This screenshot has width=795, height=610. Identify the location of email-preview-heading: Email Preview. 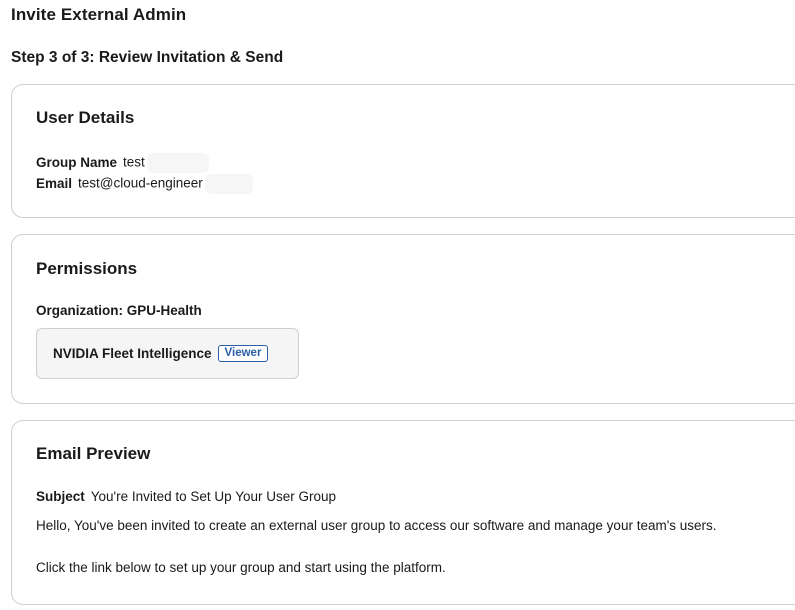
(93, 453).